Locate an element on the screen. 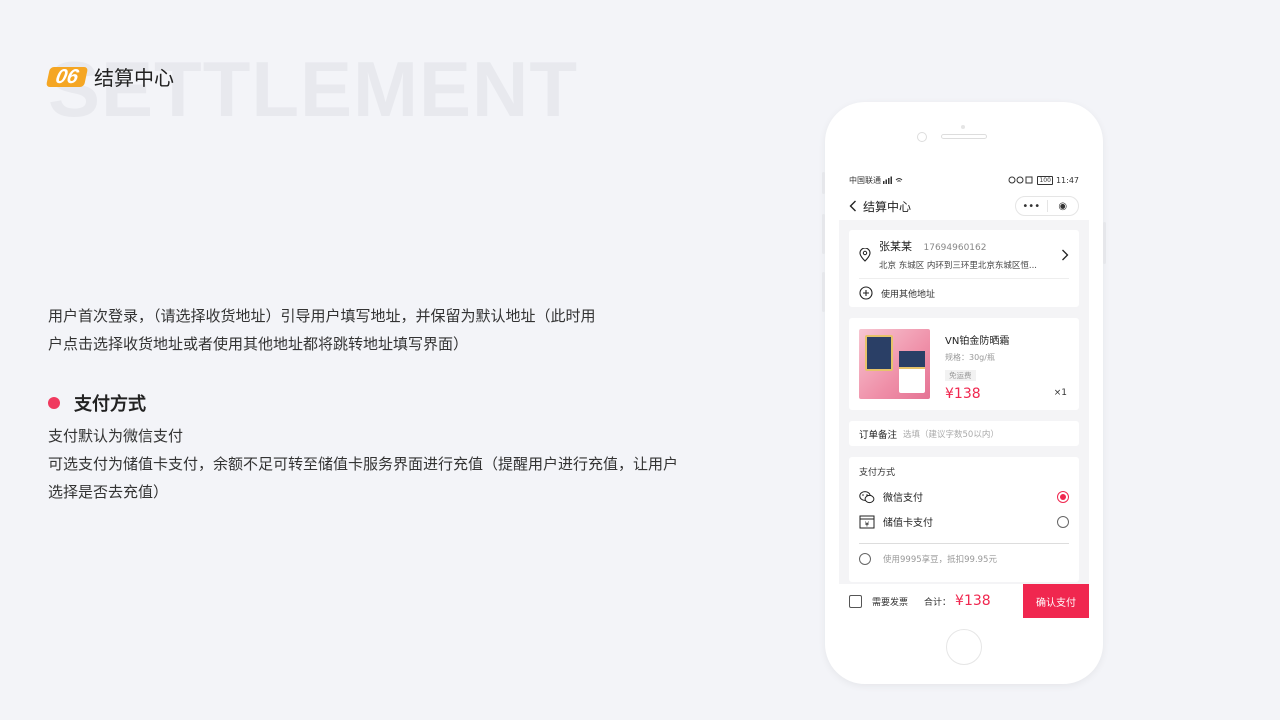 The width and height of the screenshot is (1280, 720). receiver-name: 张某某 is located at coordinates (895, 246).